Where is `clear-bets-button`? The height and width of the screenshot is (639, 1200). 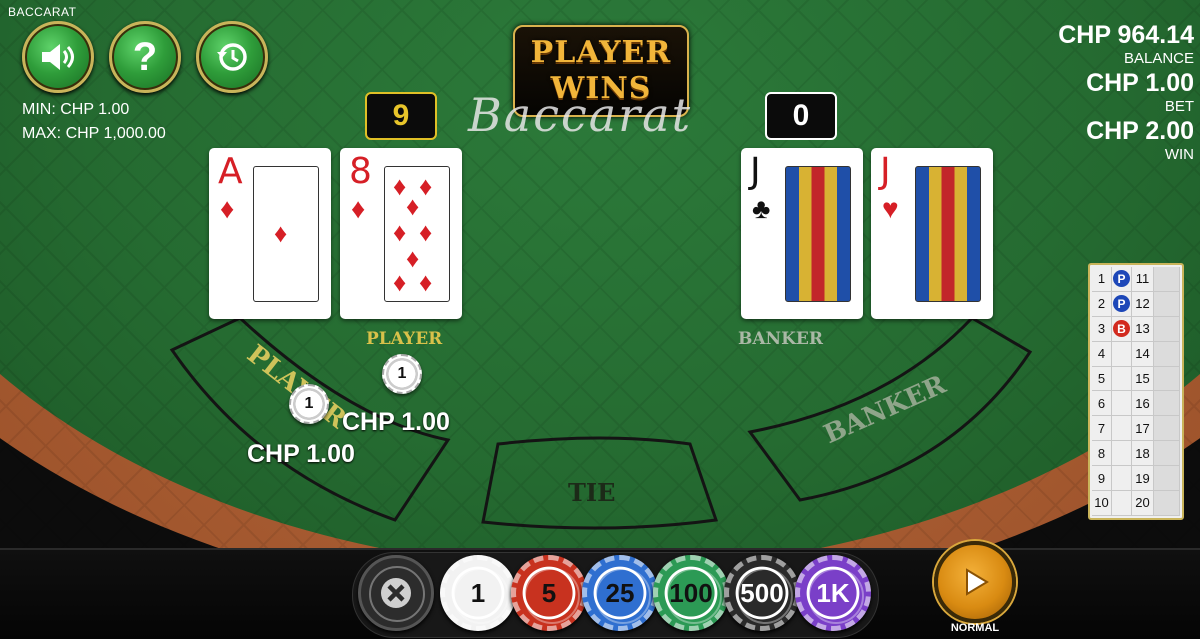
clear-bets-button is located at coordinates (396, 593).